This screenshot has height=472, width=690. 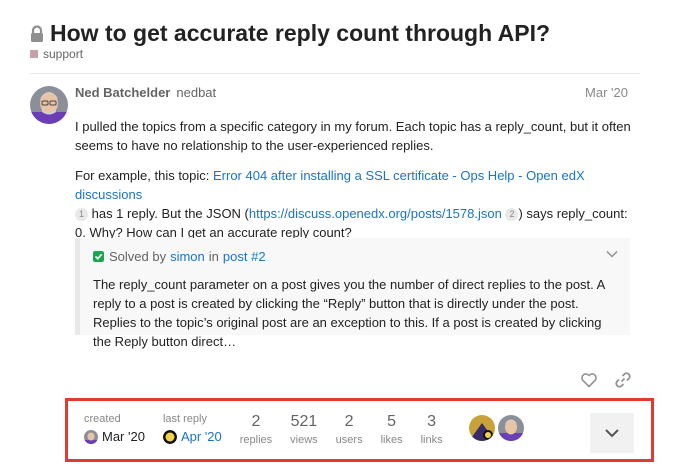 What do you see at coordinates (114, 428) in the screenshot?
I see `created-block: created Mar '20` at bounding box center [114, 428].